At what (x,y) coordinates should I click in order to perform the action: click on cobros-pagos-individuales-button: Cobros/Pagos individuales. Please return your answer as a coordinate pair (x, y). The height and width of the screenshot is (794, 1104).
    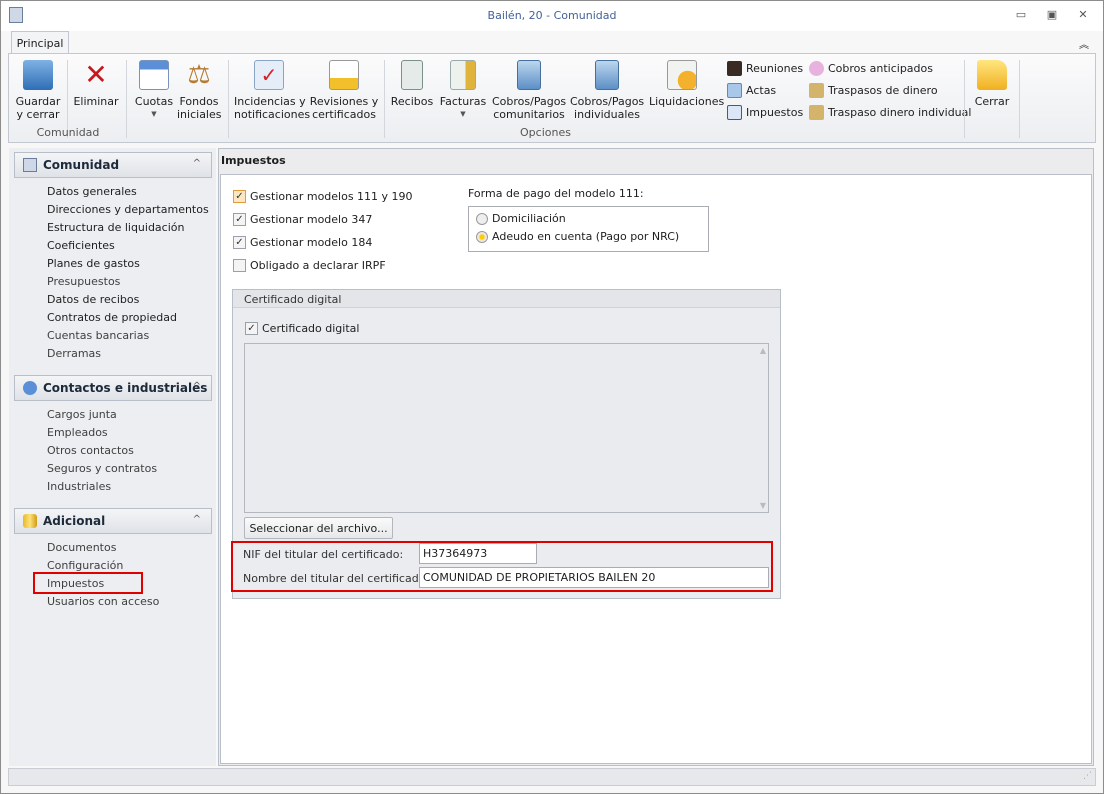
    Looking at the image, I should click on (607, 89).